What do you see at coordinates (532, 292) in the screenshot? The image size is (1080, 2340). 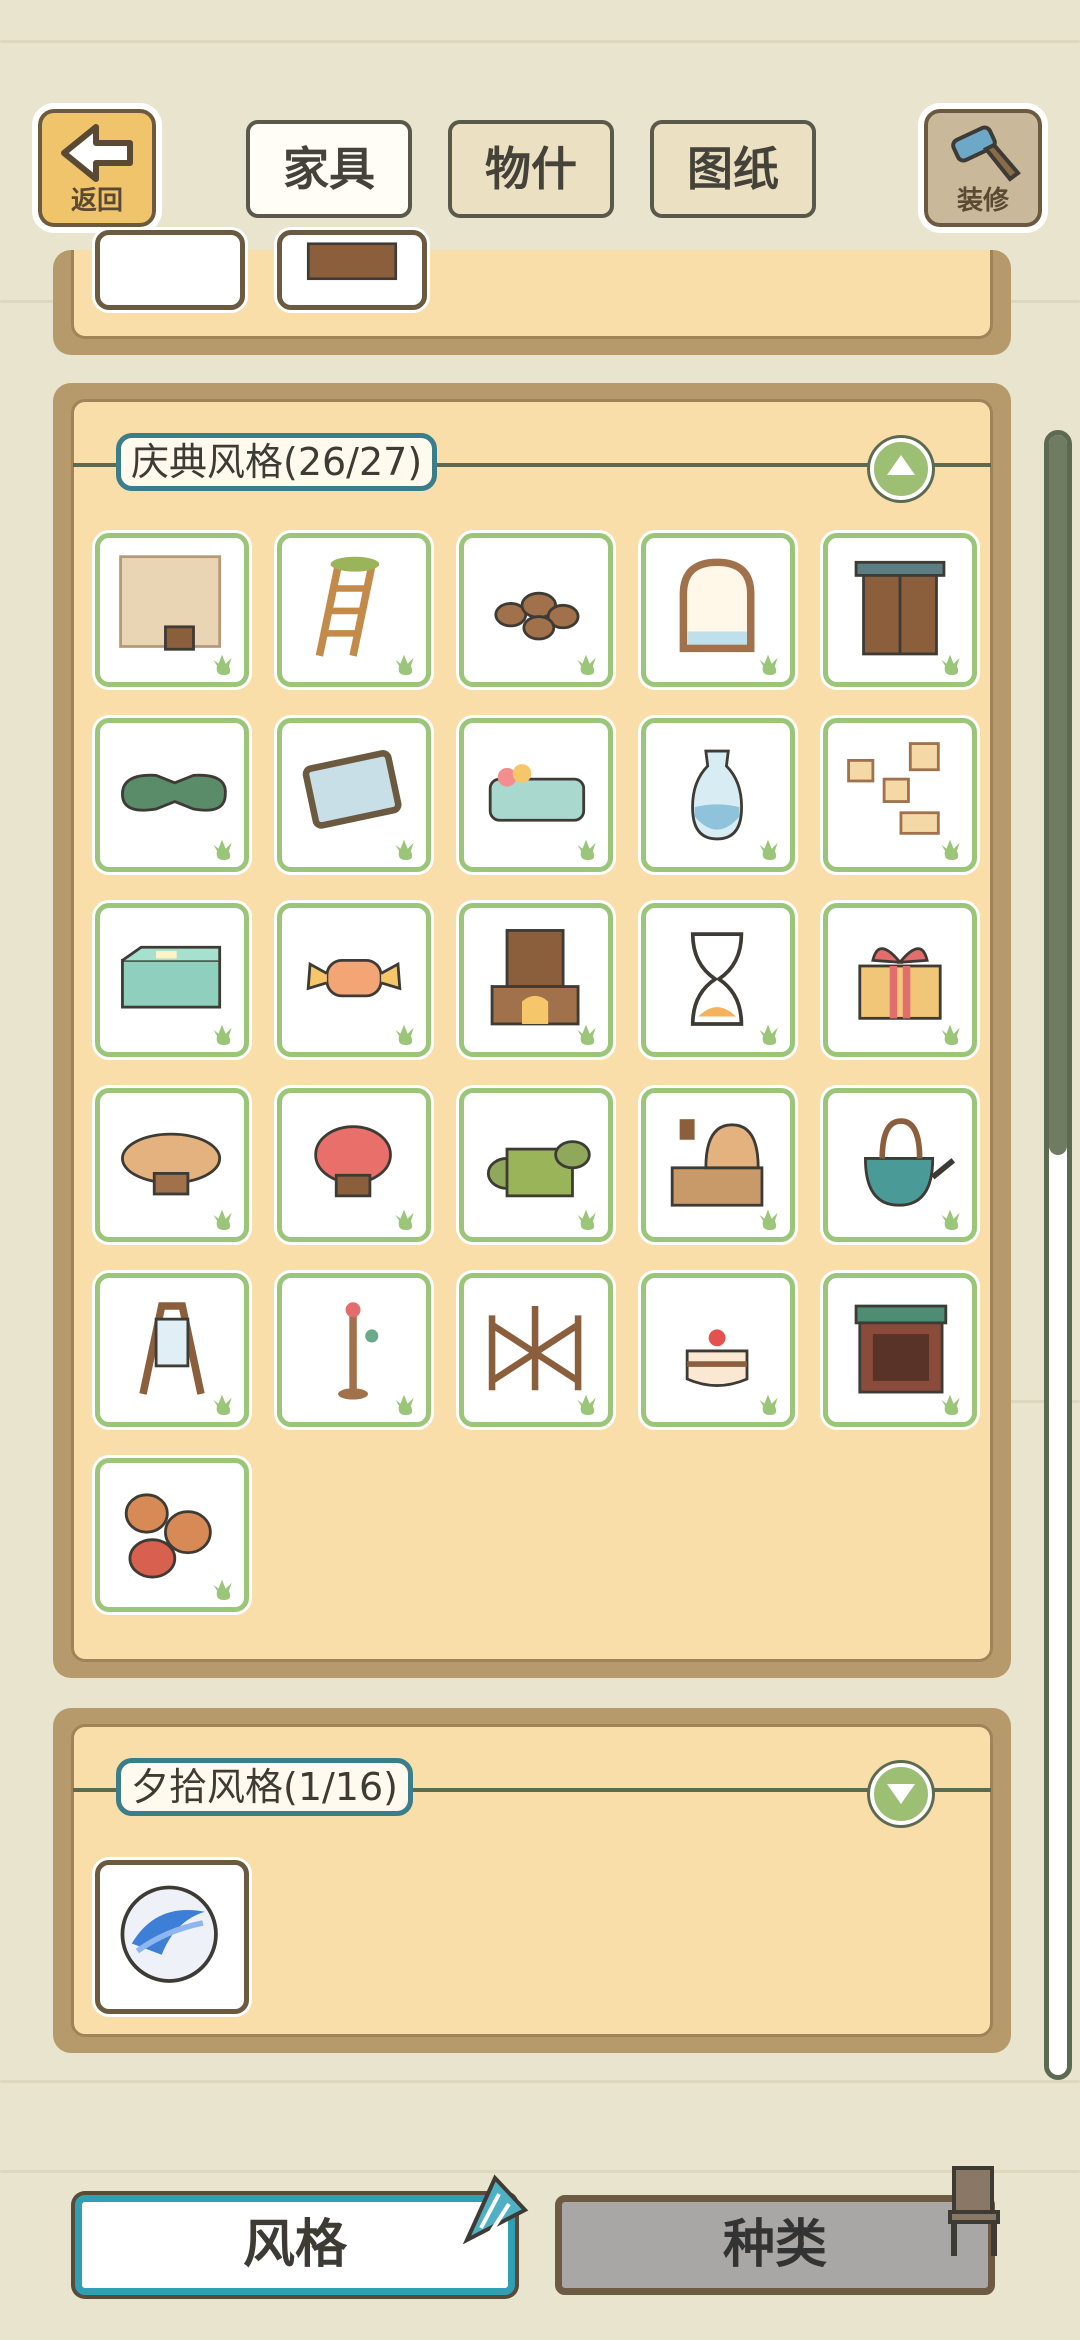 I see `previous-section-panel` at bounding box center [532, 292].